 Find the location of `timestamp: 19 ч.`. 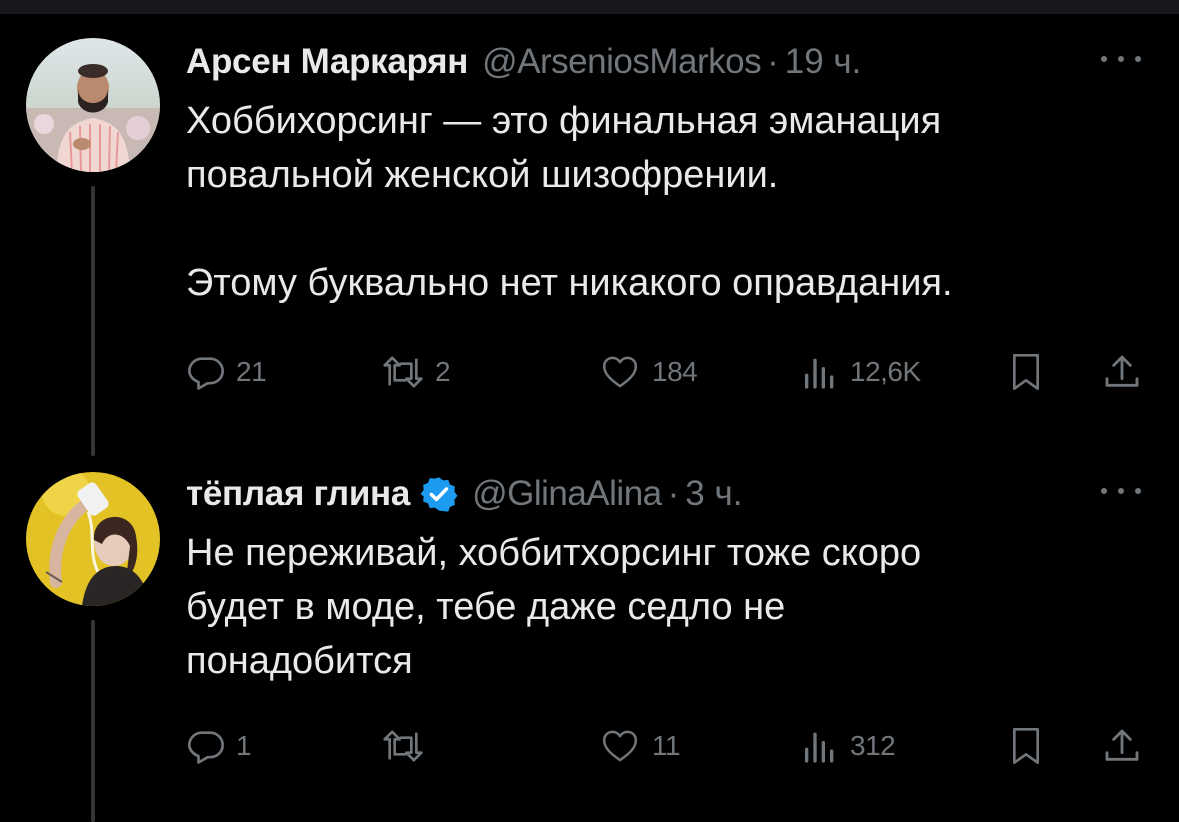

timestamp: 19 ч. is located at coordinates (823, 62).